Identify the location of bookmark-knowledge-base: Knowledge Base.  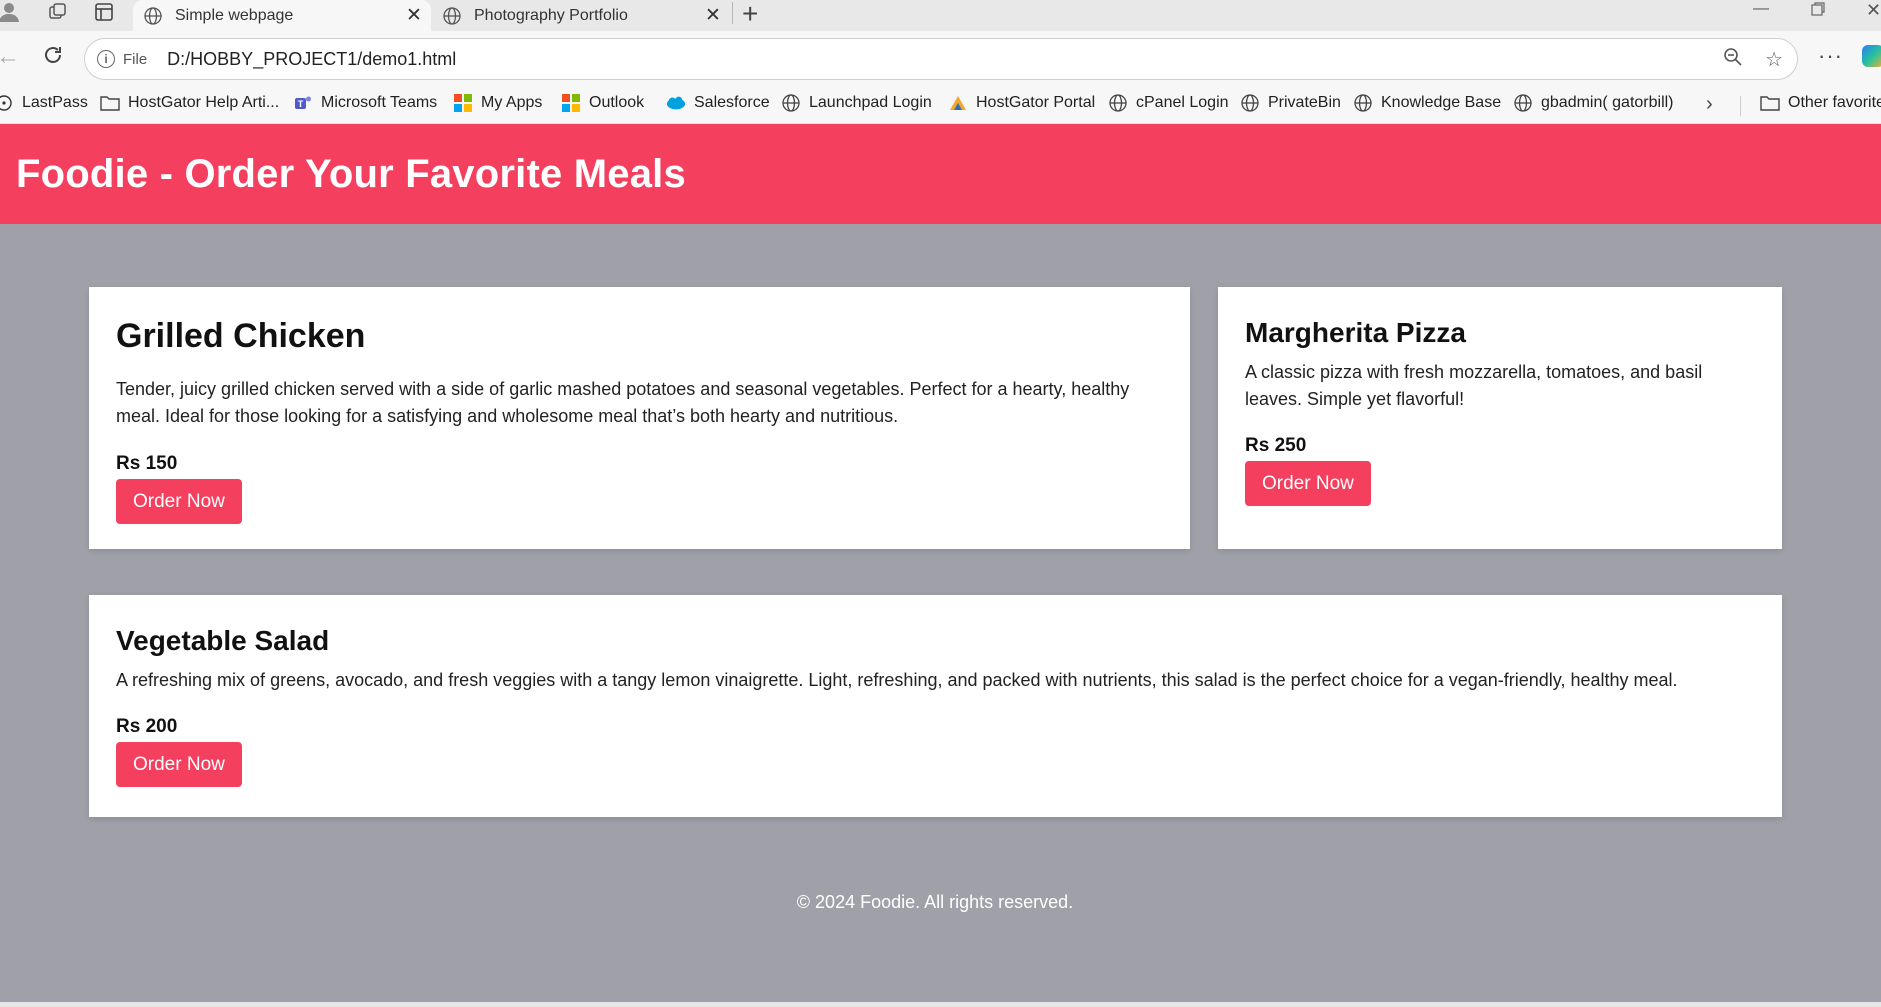
(1427, 103).